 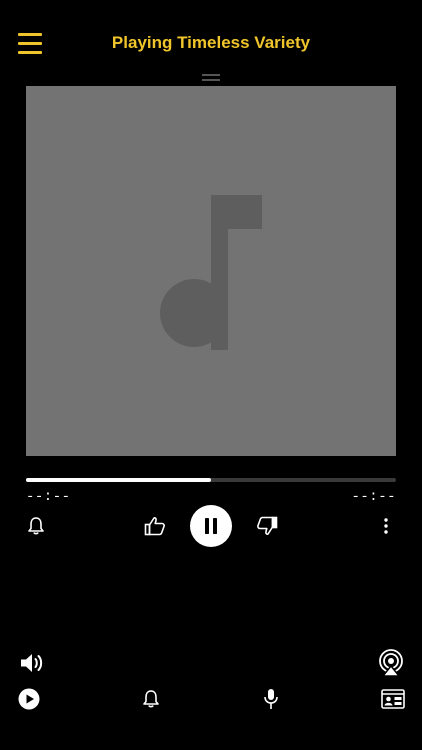 I want to click on alert-button, so click(x=36, y=526).